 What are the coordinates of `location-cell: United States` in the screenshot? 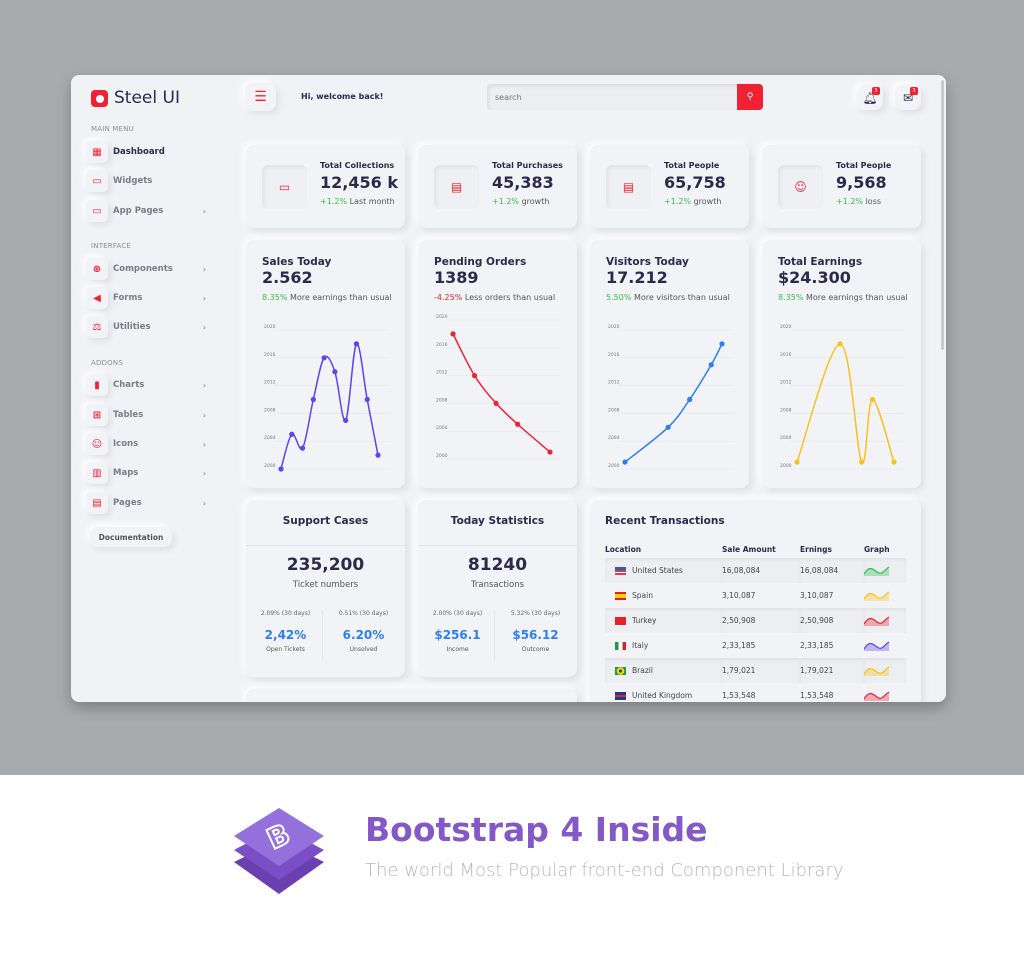 It's located at (663, 570).